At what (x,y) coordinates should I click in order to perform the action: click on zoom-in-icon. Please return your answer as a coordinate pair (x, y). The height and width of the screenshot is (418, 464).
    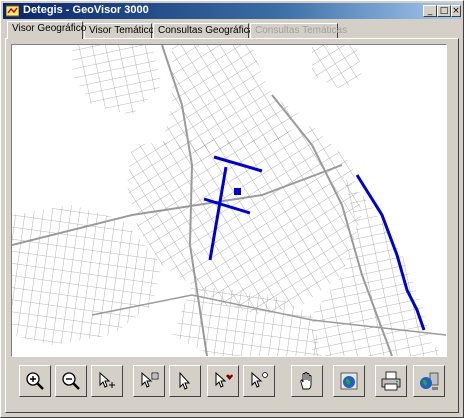
    Looking at the image, I should click on (35, 381).